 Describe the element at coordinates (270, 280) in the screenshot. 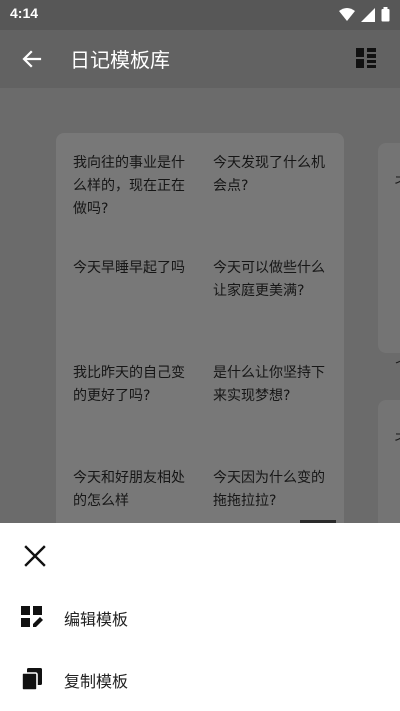

I see `prompt-item: 今天可以做些什么让家庭更美满?` at that location.